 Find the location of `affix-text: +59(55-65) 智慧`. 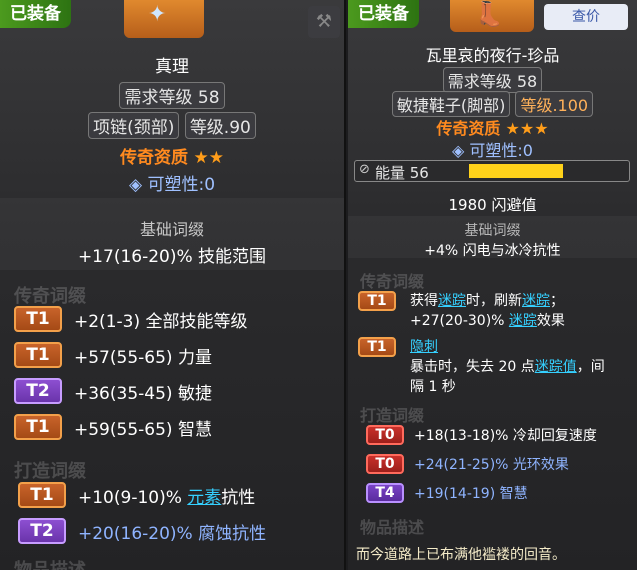

affix-text: +59(55-65) 智慧 is located at coordinates (143, 429).